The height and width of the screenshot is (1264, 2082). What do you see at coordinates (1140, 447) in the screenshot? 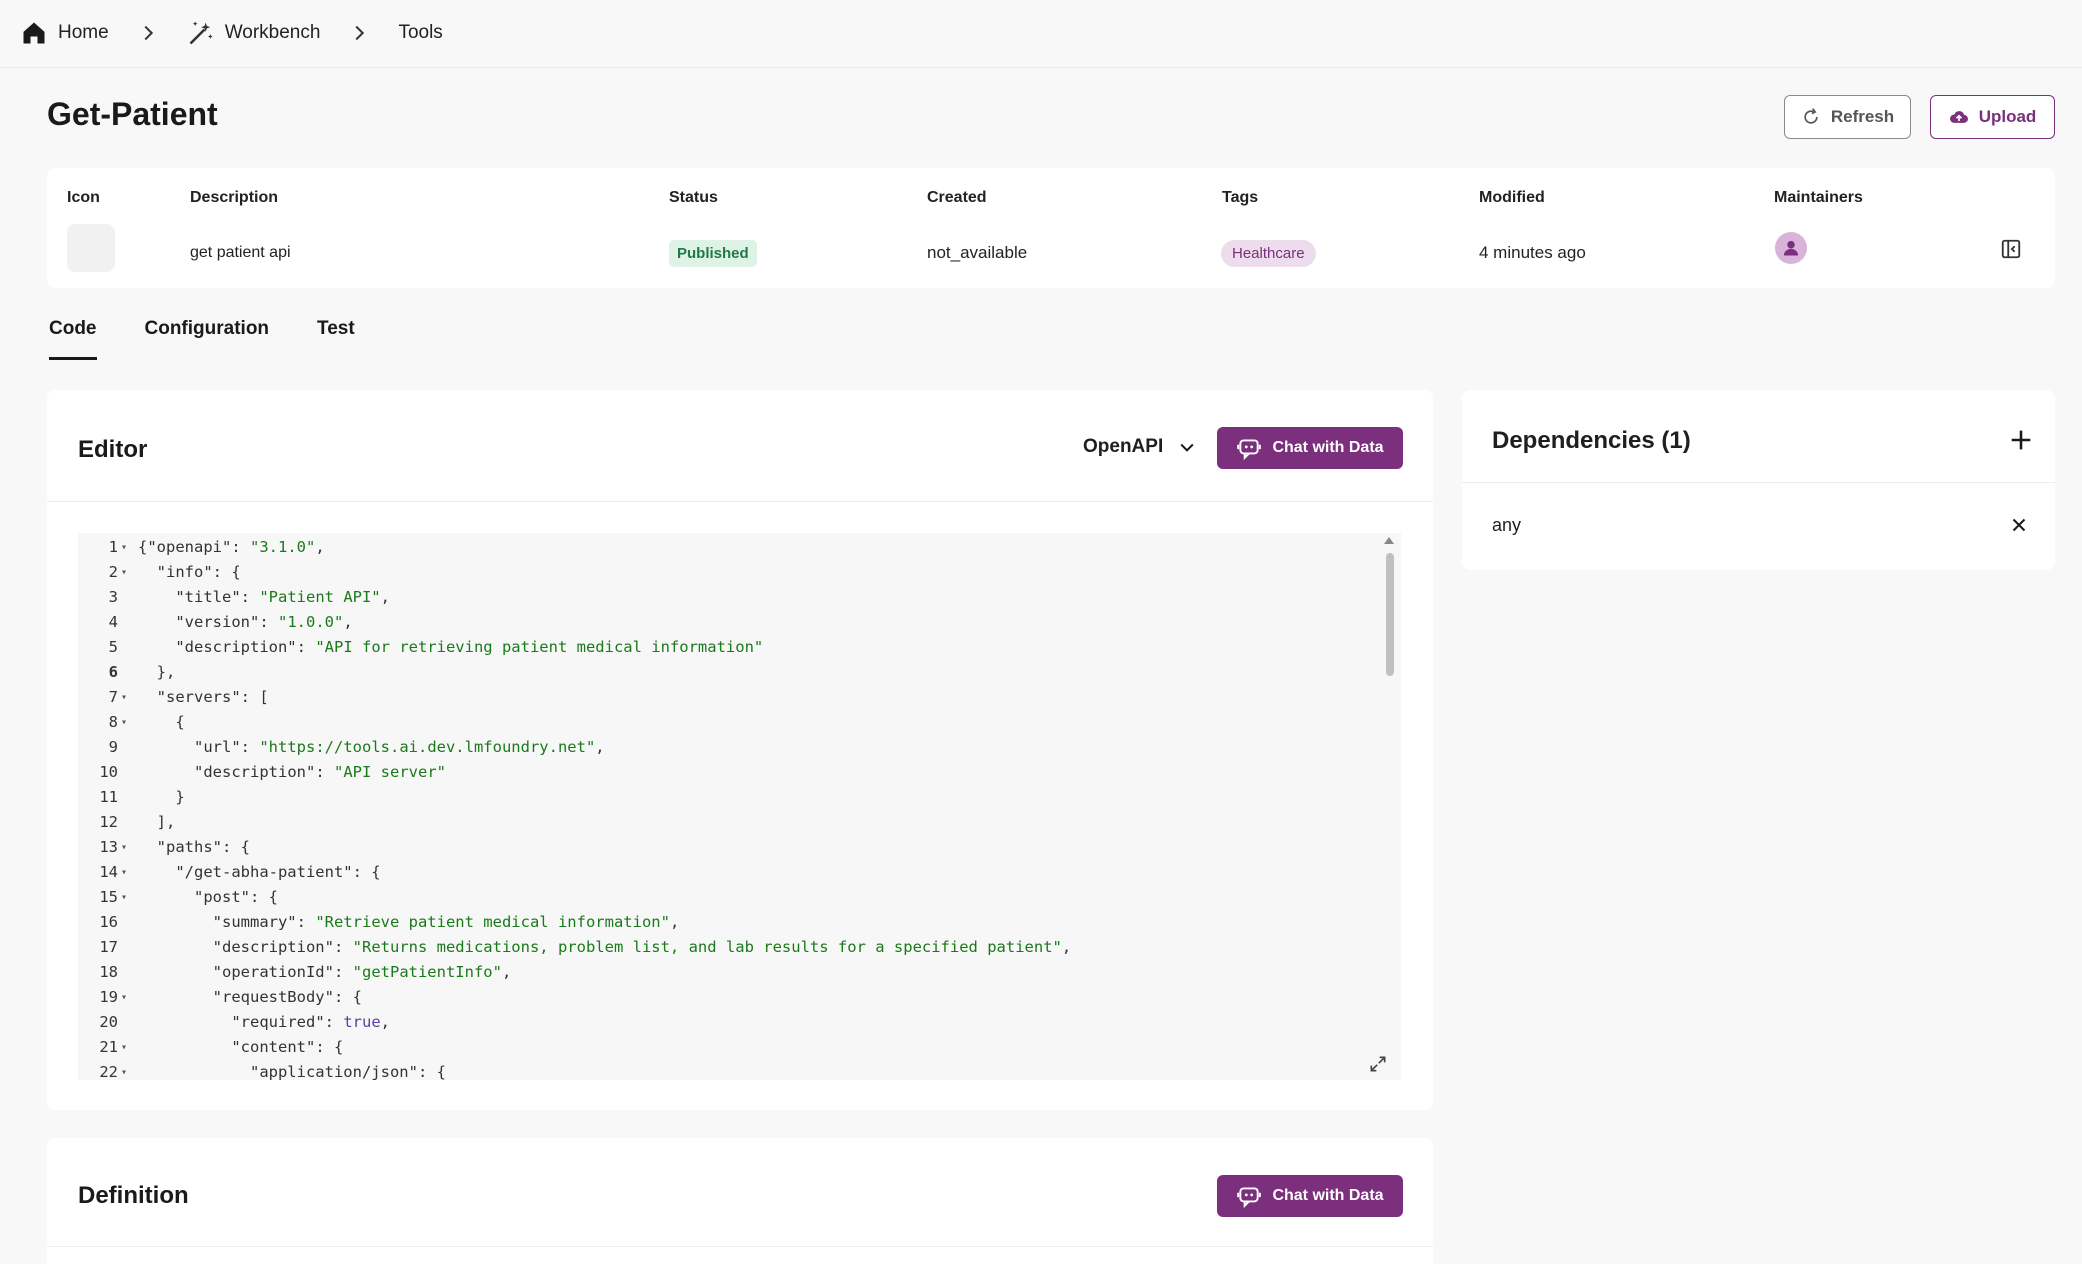
I see `format-select: OpenAPI` at bounding box center [1140, 447].